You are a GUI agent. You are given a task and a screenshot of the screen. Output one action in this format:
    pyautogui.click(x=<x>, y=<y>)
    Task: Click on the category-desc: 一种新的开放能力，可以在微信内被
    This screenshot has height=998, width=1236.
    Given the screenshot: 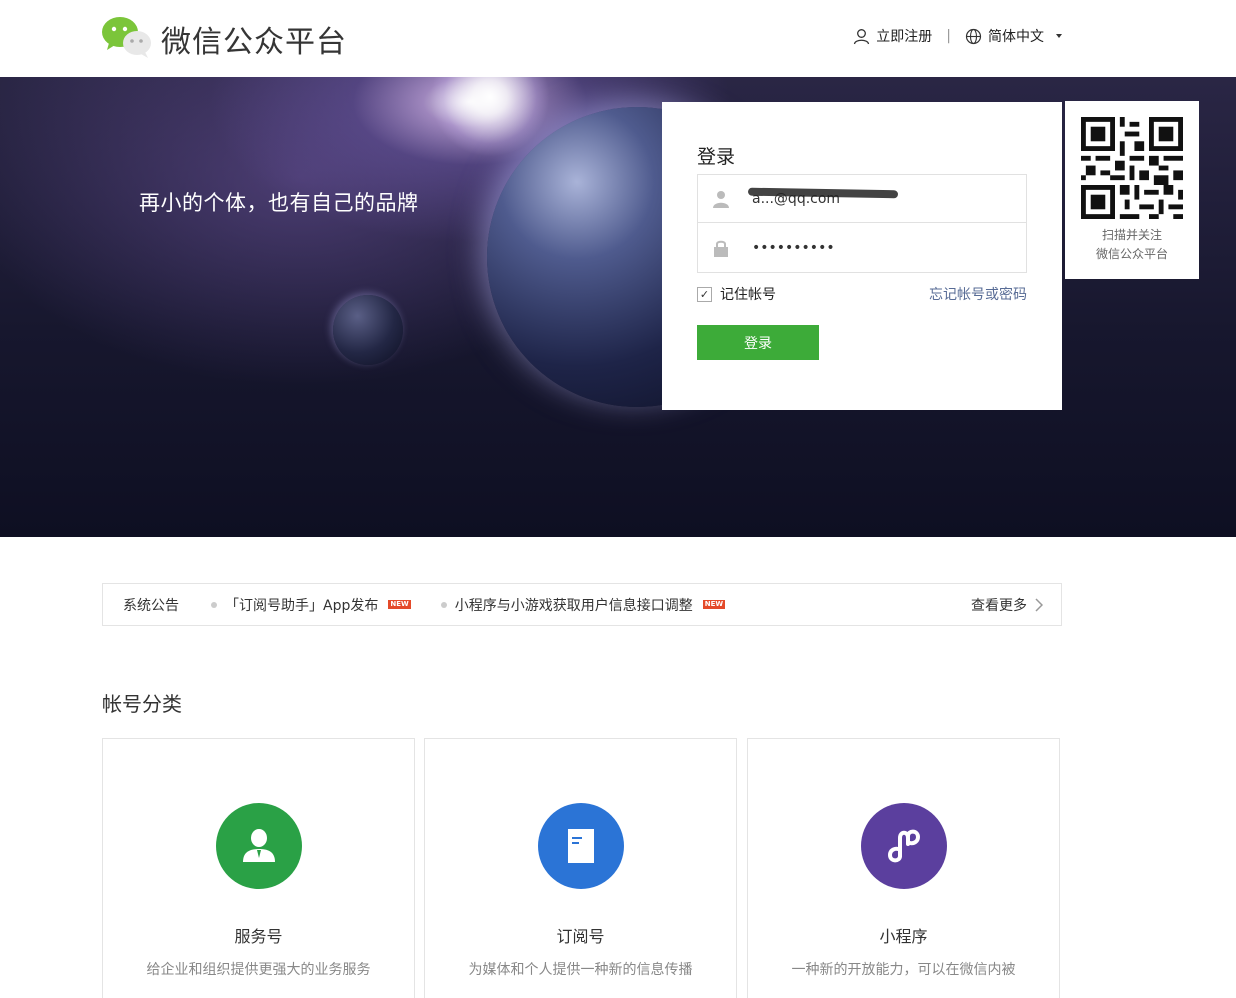 What is the action you would take?
    pyautogui.click(x=903, y=970)
    